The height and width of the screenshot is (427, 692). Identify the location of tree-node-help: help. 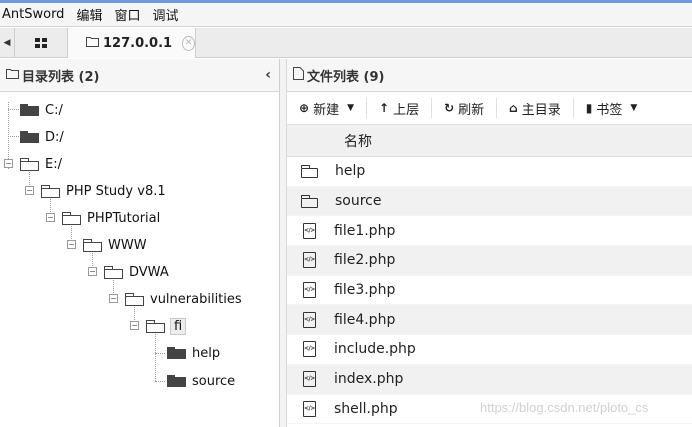
(193, 353).